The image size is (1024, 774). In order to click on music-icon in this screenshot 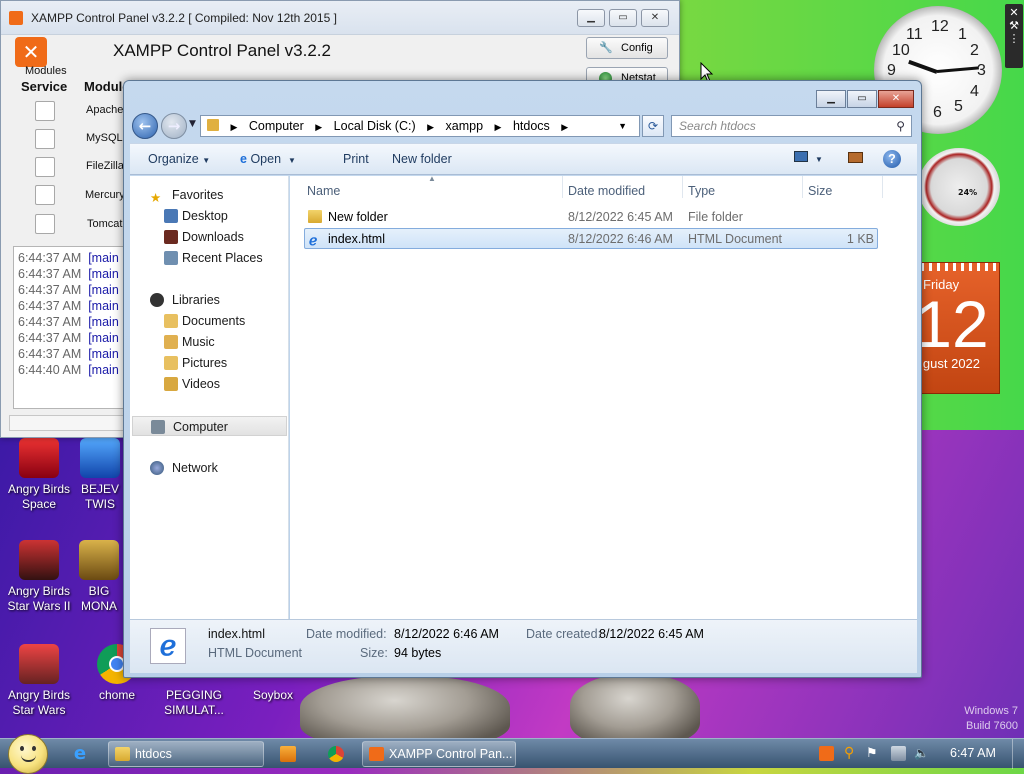, I will do `click(171, 342)`.